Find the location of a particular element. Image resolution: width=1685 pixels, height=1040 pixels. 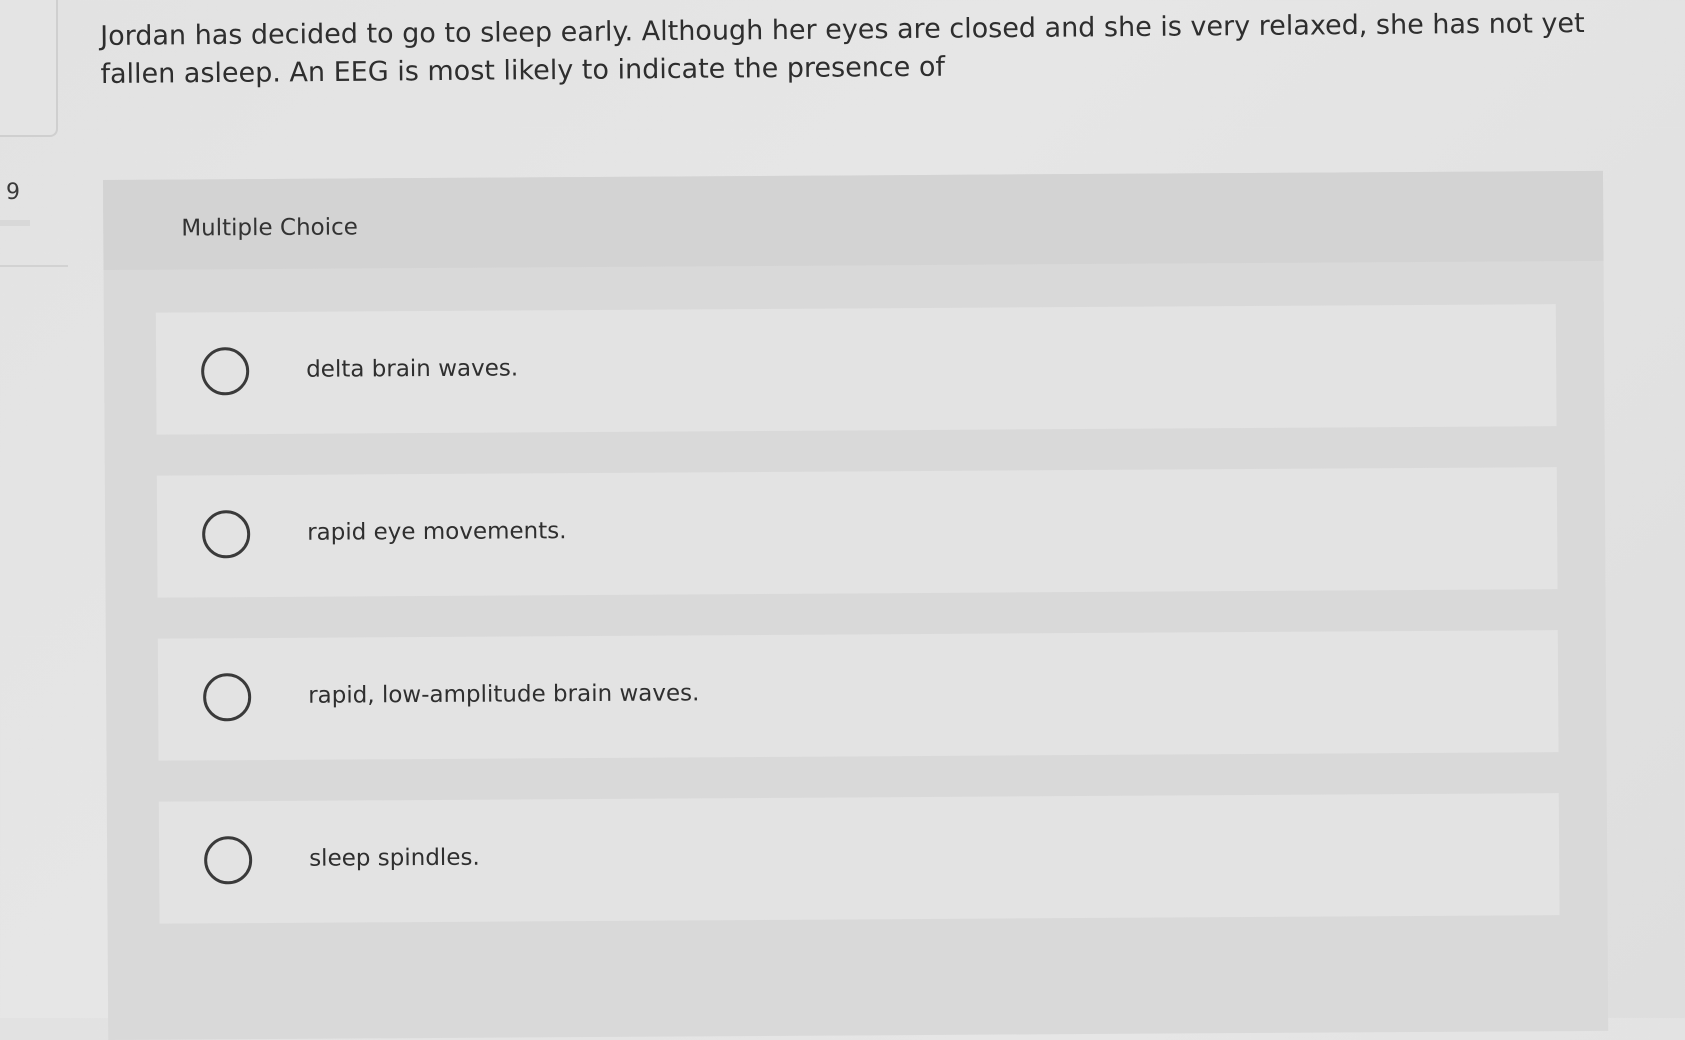

answer-option-3: rapid, low-amplitude brain waves. is located at coordinates (858, 695).